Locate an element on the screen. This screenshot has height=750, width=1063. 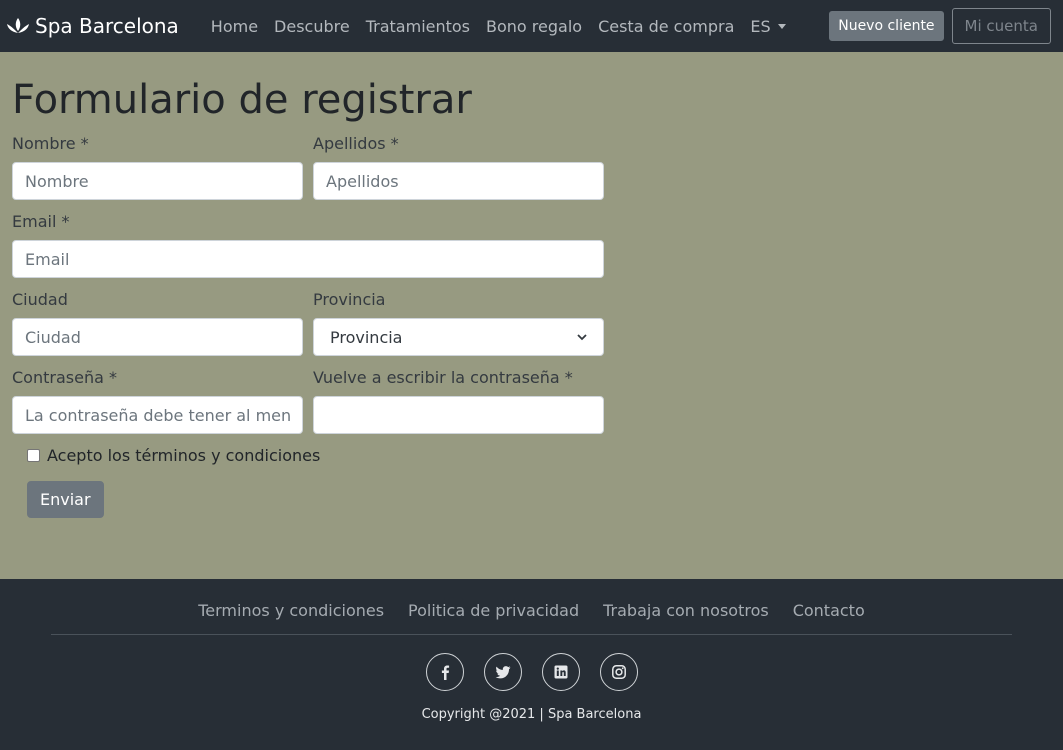
copyright-text: Copyright @2021 | Spa Barcelona is located at coordinates (531, 714).